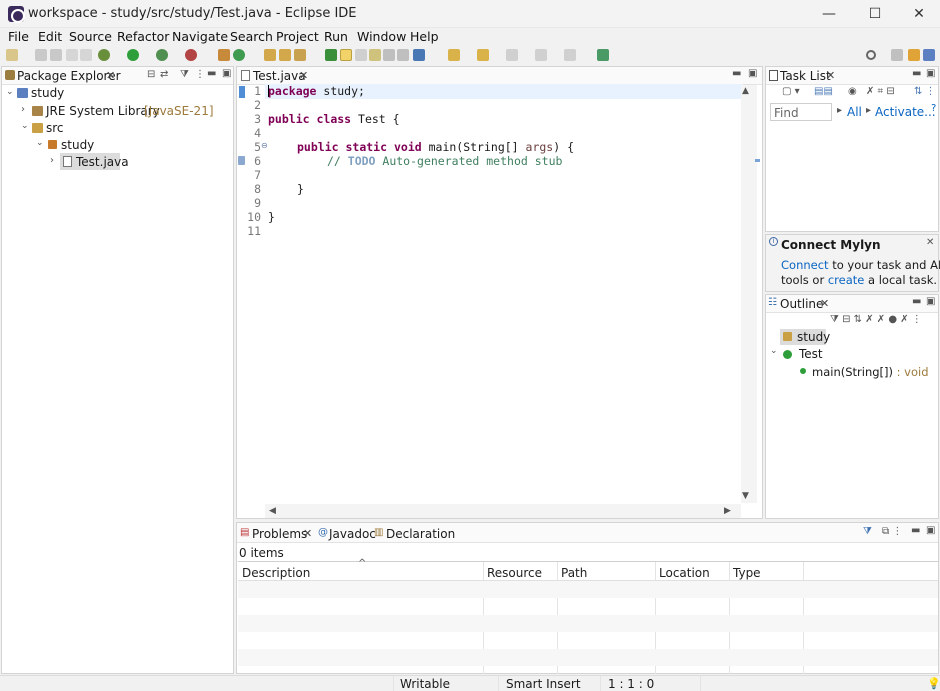 This screenshot has height=691, width=940. Describe the element at coordinates (749, 294) in the screenshot. I see `vertical-scrollbar` at that location.